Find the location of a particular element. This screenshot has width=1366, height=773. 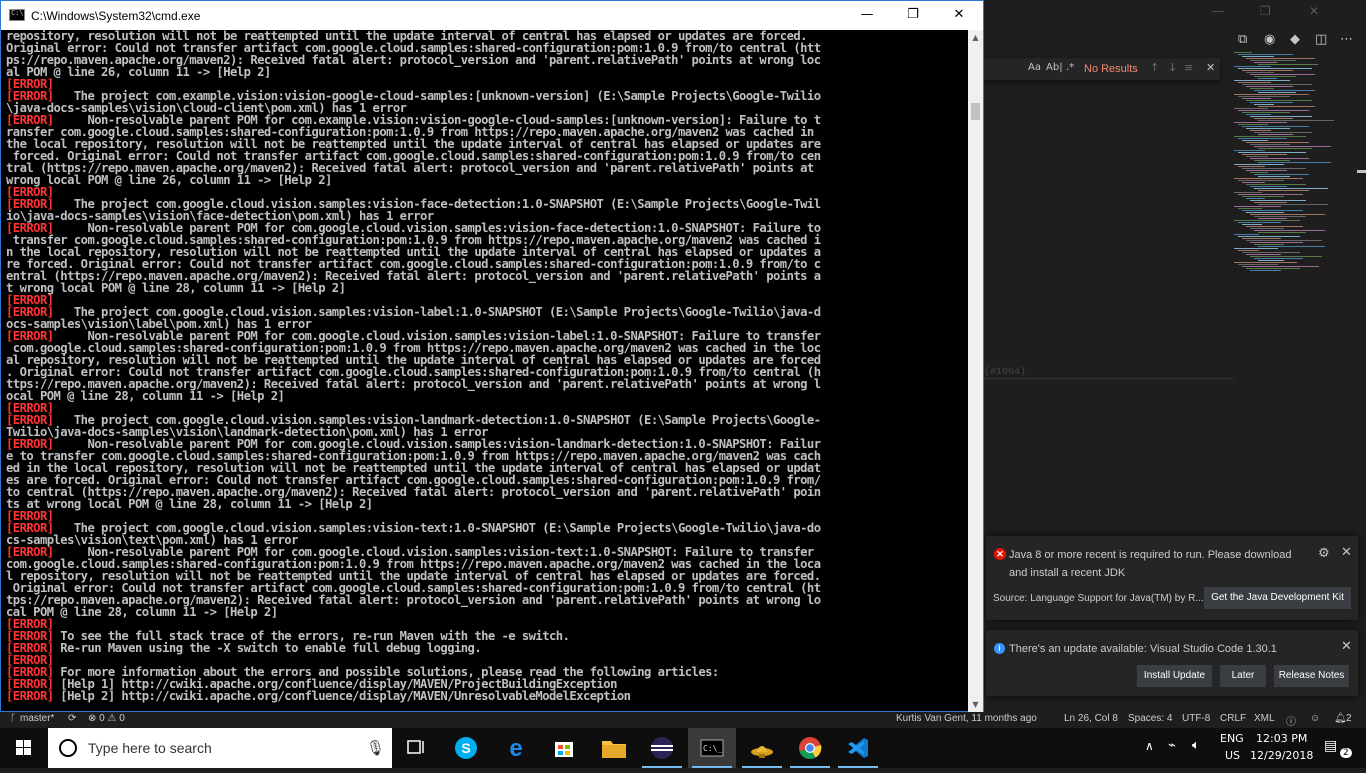

input-region: US is located at coordinates (1232, 755).